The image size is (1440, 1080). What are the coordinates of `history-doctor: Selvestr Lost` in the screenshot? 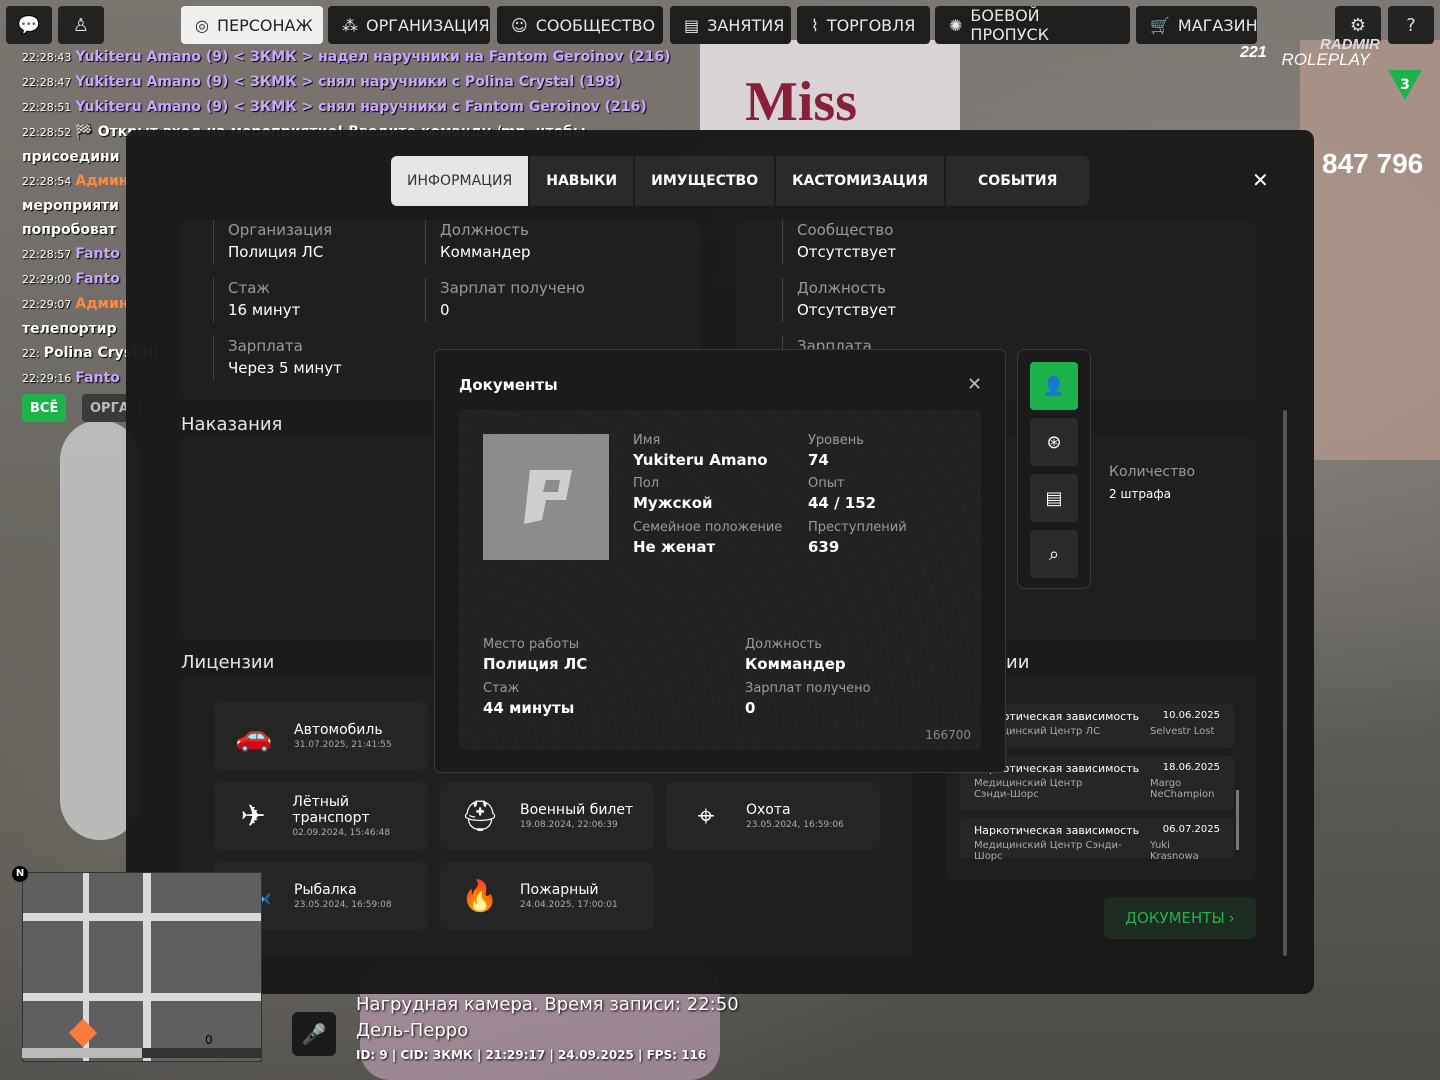 It's located at (1182, 731).